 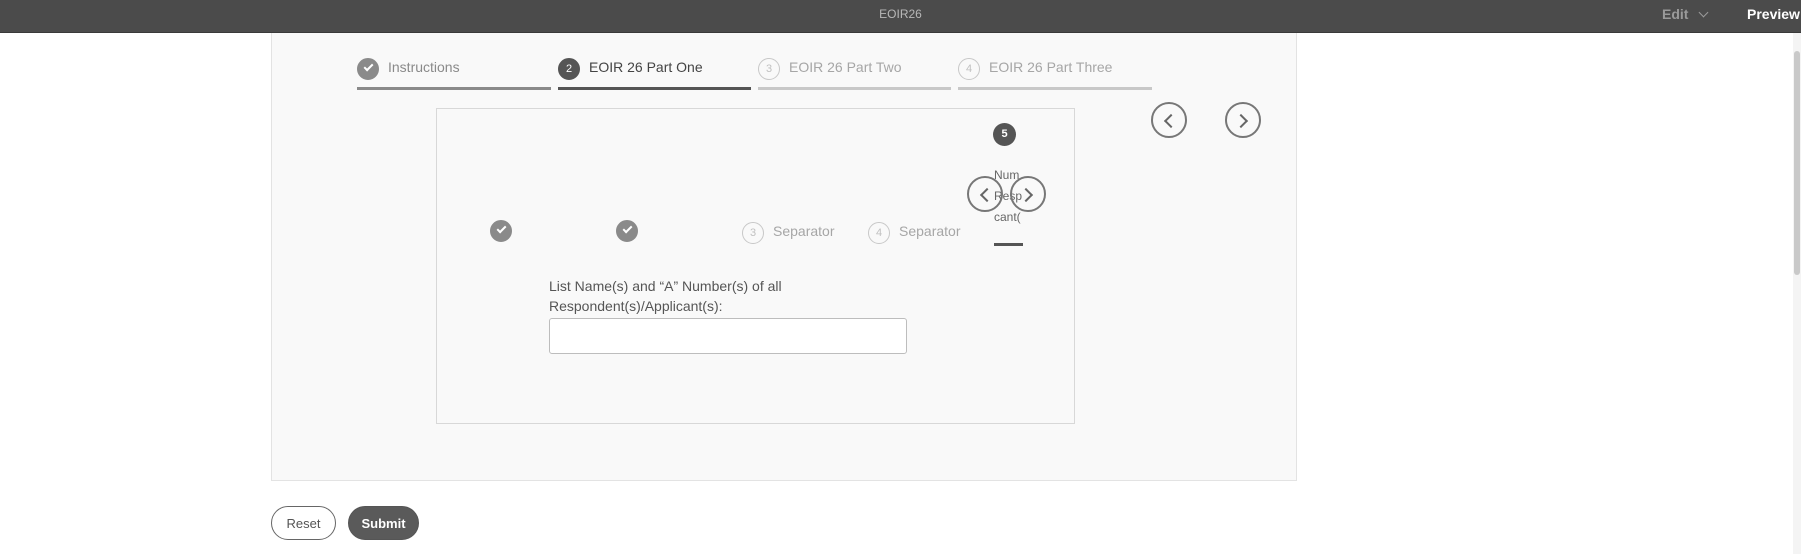 I want to click on edit-mode-dropdown: Edit, so click(x=1685, y=14).